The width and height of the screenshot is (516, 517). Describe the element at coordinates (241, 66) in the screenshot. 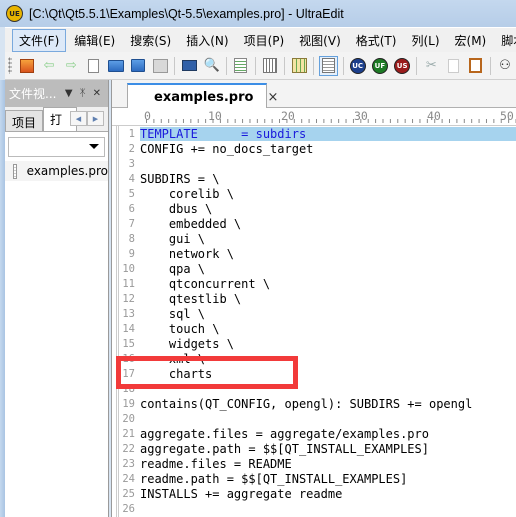

I see `wordwrap-icon` at that location.